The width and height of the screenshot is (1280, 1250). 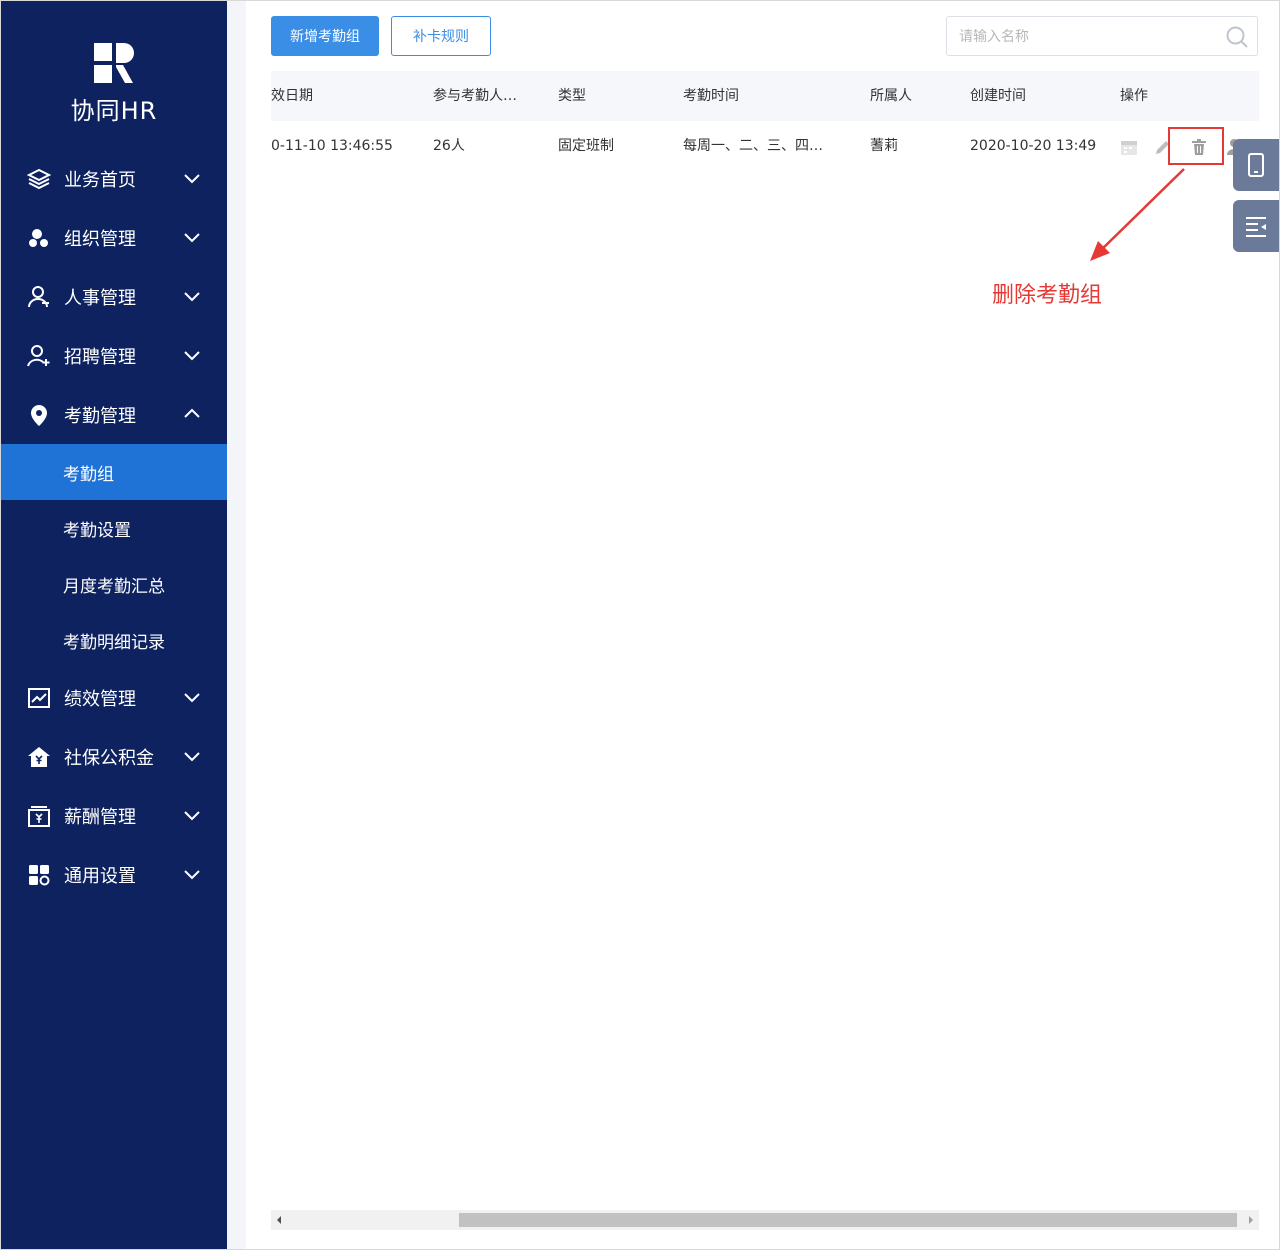 What do you see at coordinates (39, 875) in the screenshot?
I see `grid-icon` at bounding box center [39, 875].